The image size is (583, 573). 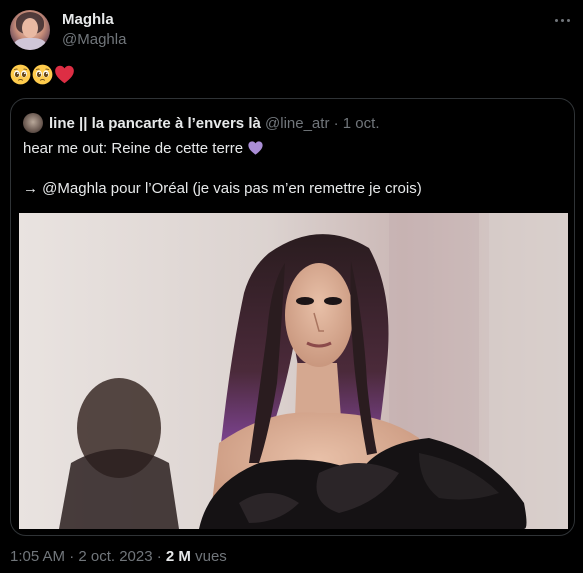 What do you see at coordinates (562, 20) in the screenshot?
I see `more-options-icon` at bounding box center [562, 20].